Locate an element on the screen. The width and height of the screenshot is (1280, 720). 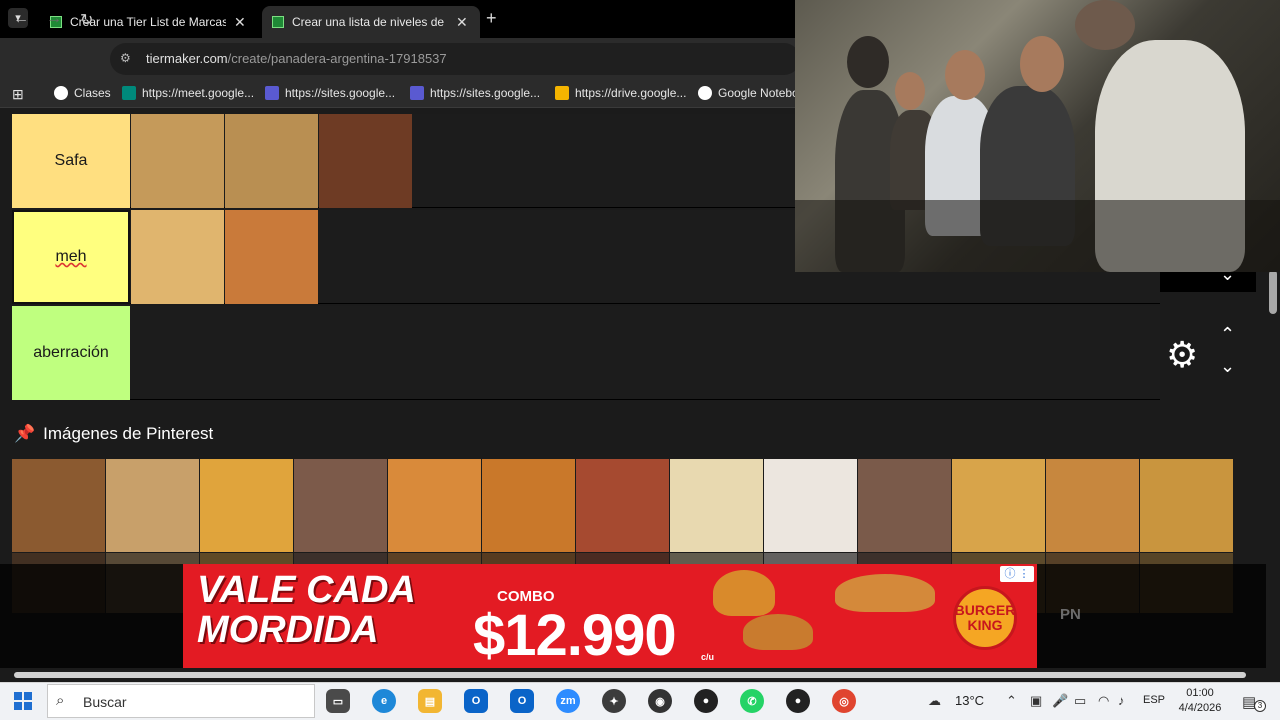
ad-slogan: VALE CADA MORDIDA is located at coordinates (327, 610).